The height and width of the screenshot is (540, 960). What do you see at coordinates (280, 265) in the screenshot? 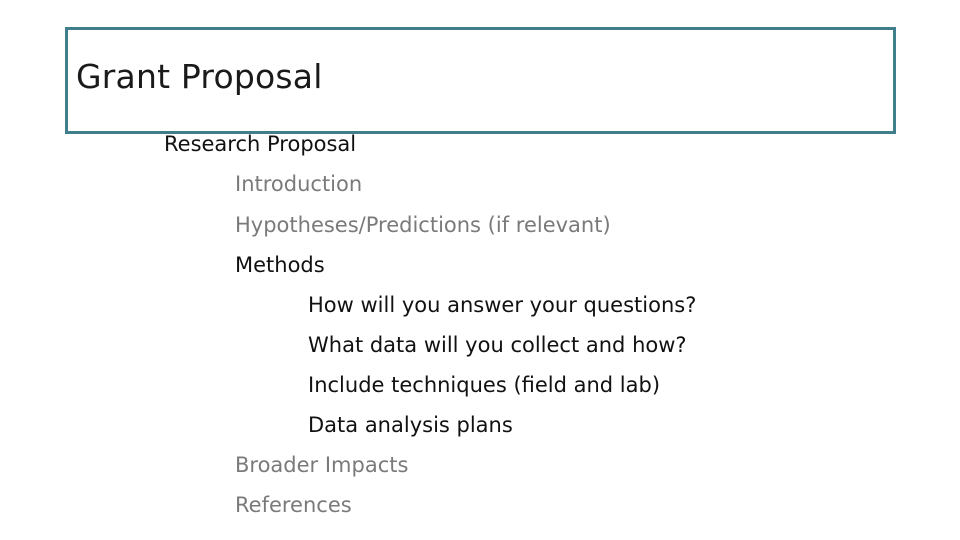
I see `outline-item-methods: Methods` at bounding box center [280, 265].